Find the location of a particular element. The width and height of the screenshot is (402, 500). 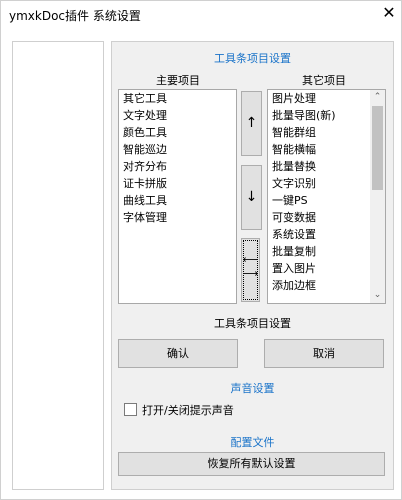

other-items-header: 其它项目 is located at coordinates (324, 80).